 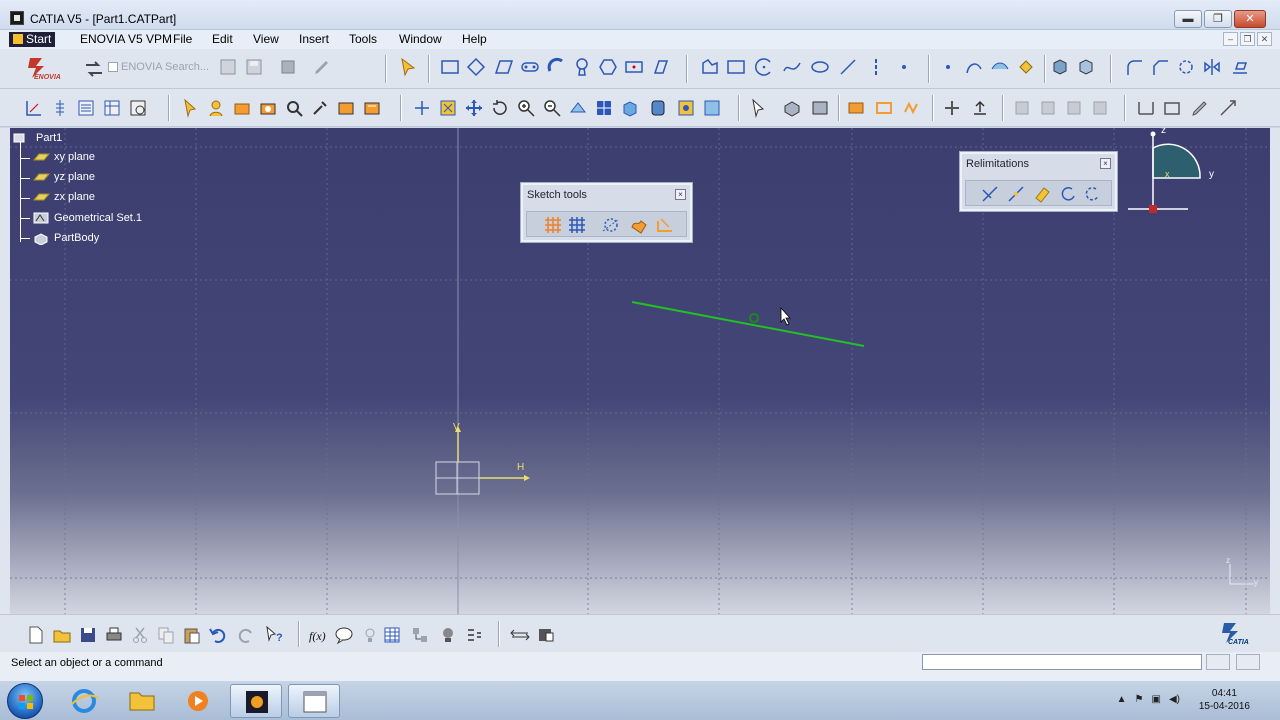 I want to click on keyhole-icon, so click(x=582, y=67).